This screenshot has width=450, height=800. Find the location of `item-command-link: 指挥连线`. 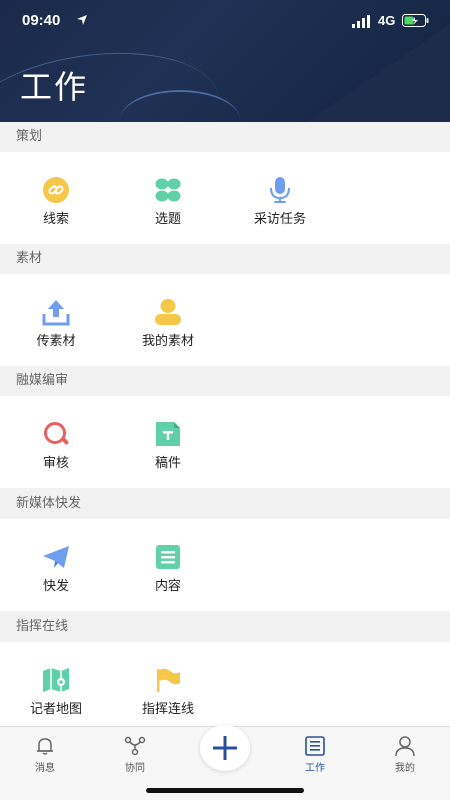

item-command-link: 指挥连线 is located at coordinates (168, 688).